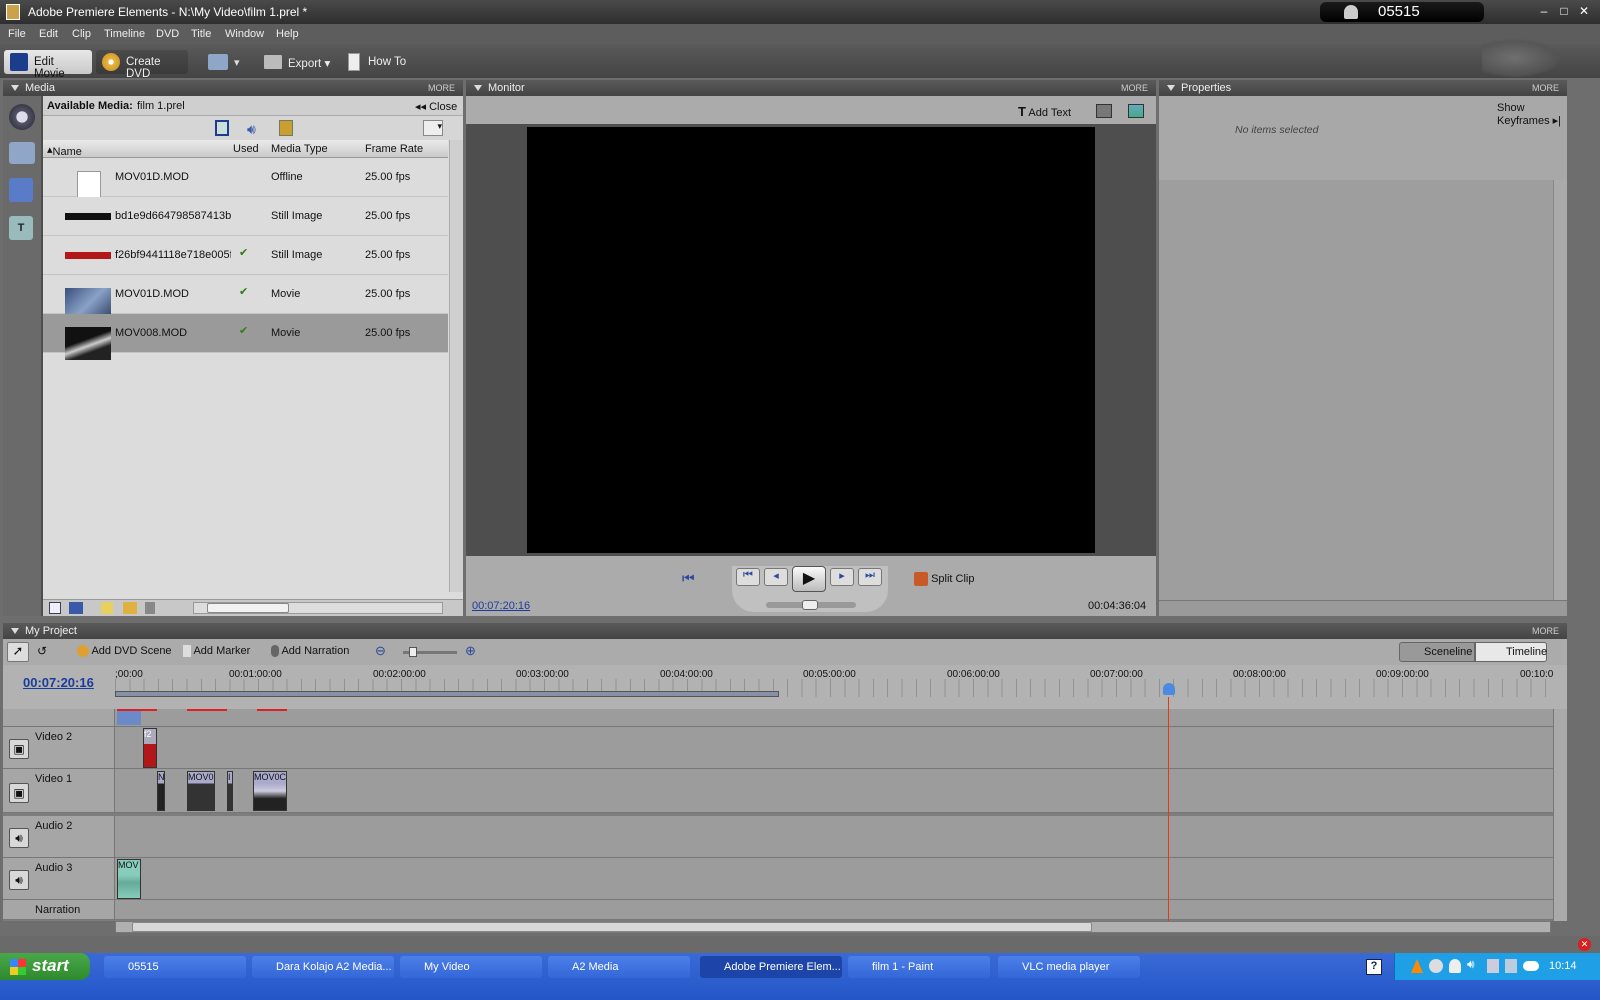 This screenshot has height=1000, width=1600. Describe the element at coordinates (436, 106) in the screenshot. I see `close-media-button: ◂◂ Close` at that location.